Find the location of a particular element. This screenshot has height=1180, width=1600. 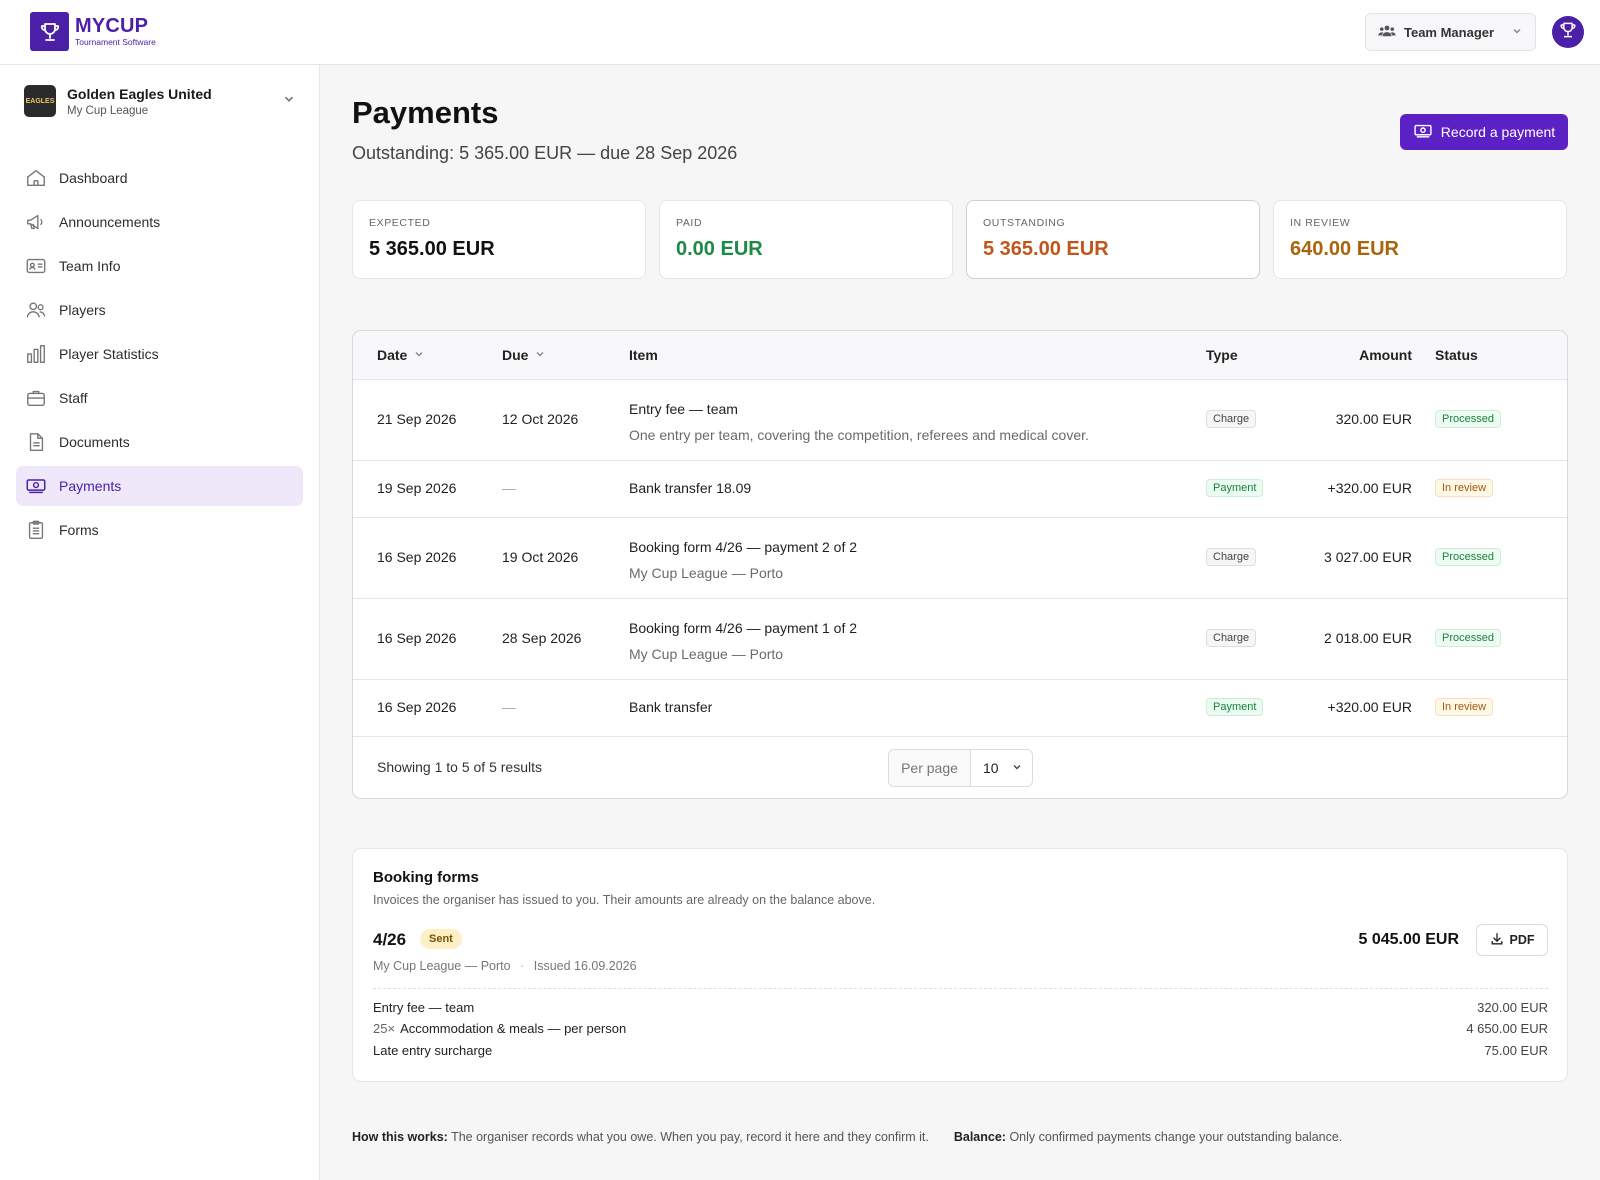

column-header-date: Date is located at coordinates (401, 355).